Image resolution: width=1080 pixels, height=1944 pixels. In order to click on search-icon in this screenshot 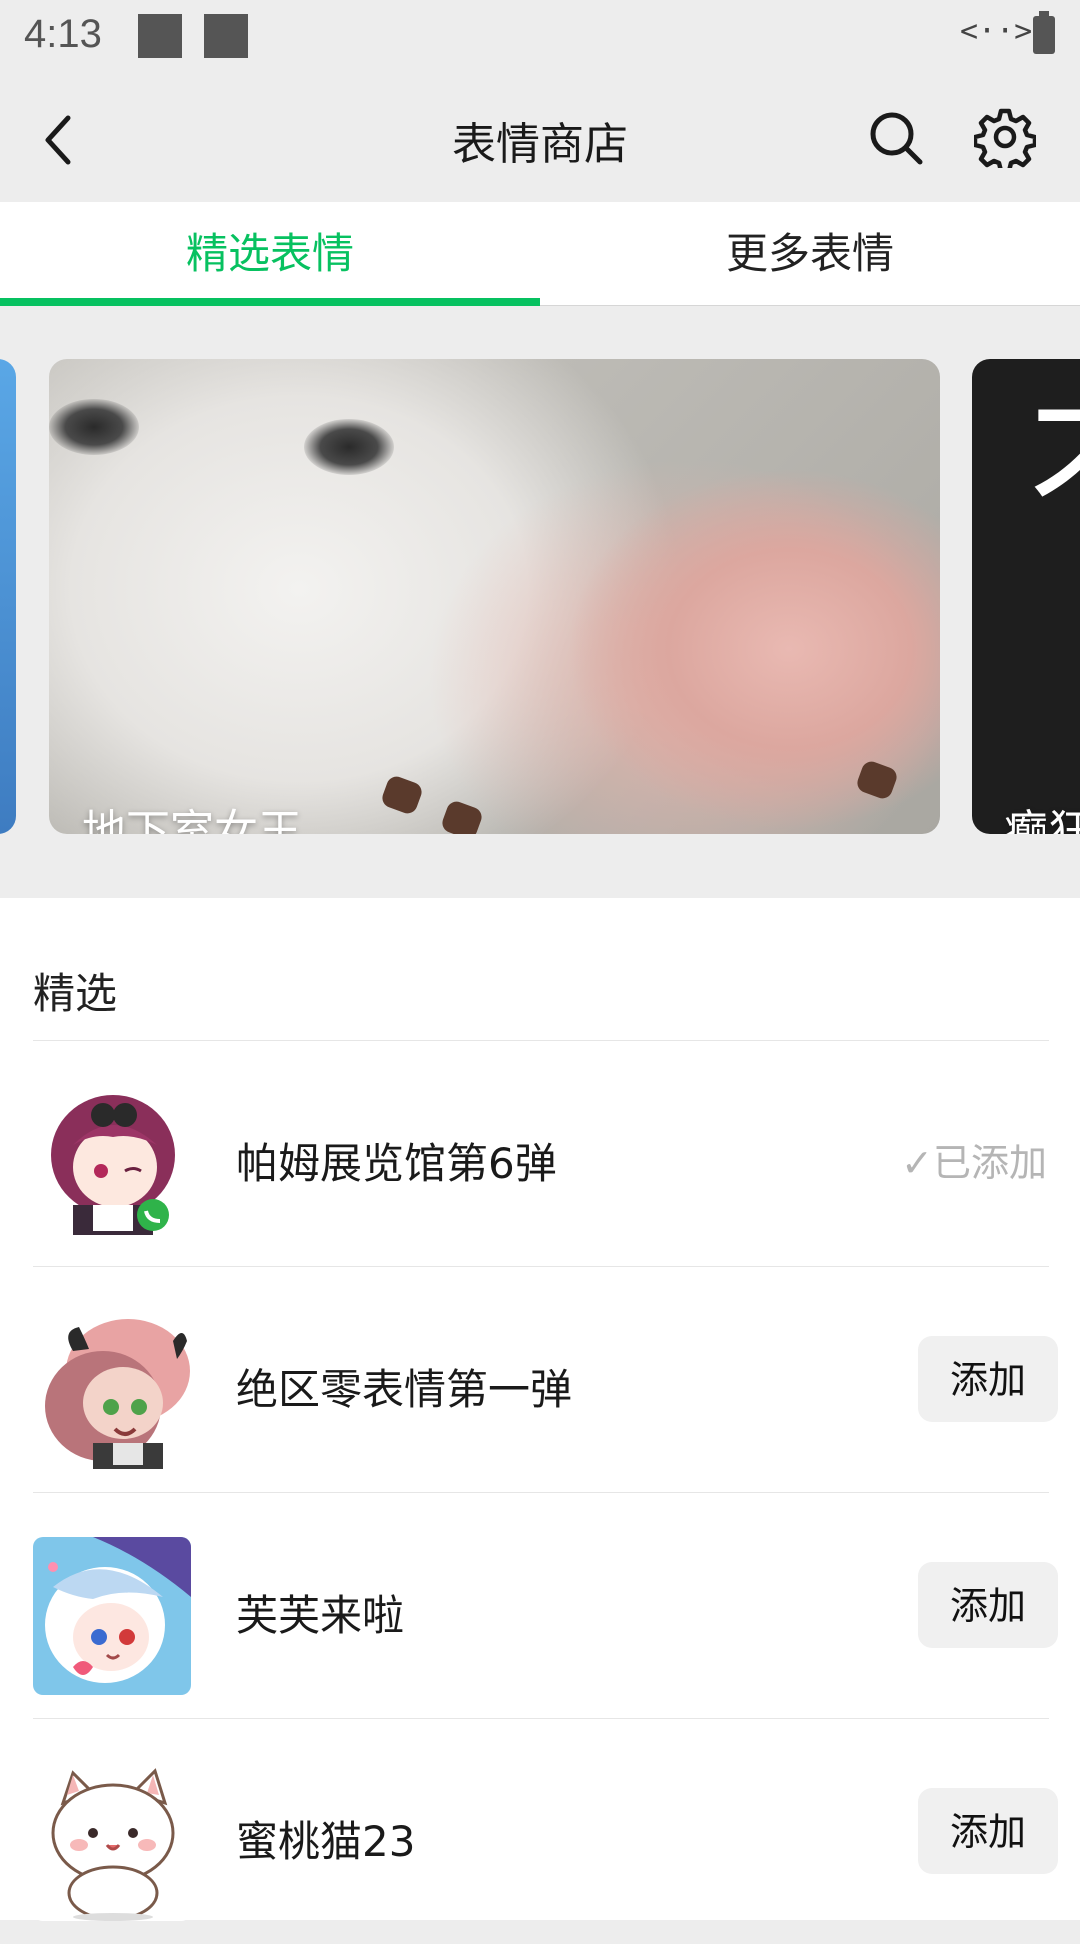, I will do `click(896, 138)`.